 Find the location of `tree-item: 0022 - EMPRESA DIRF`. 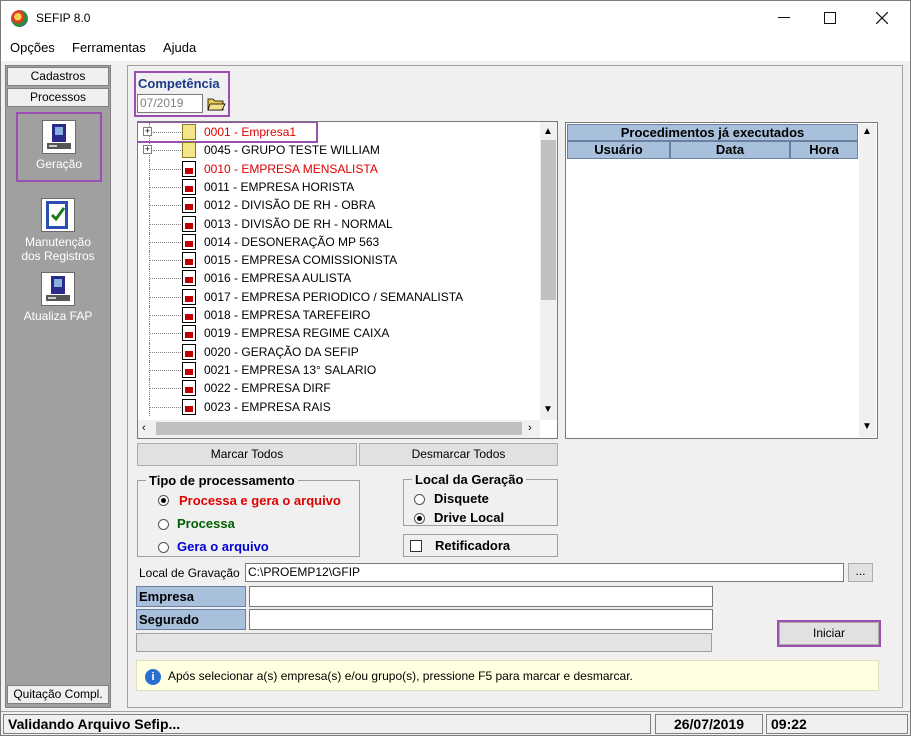

tree-item: 0022 - EMPRESA DIRF is located at coordinates (338, 388).